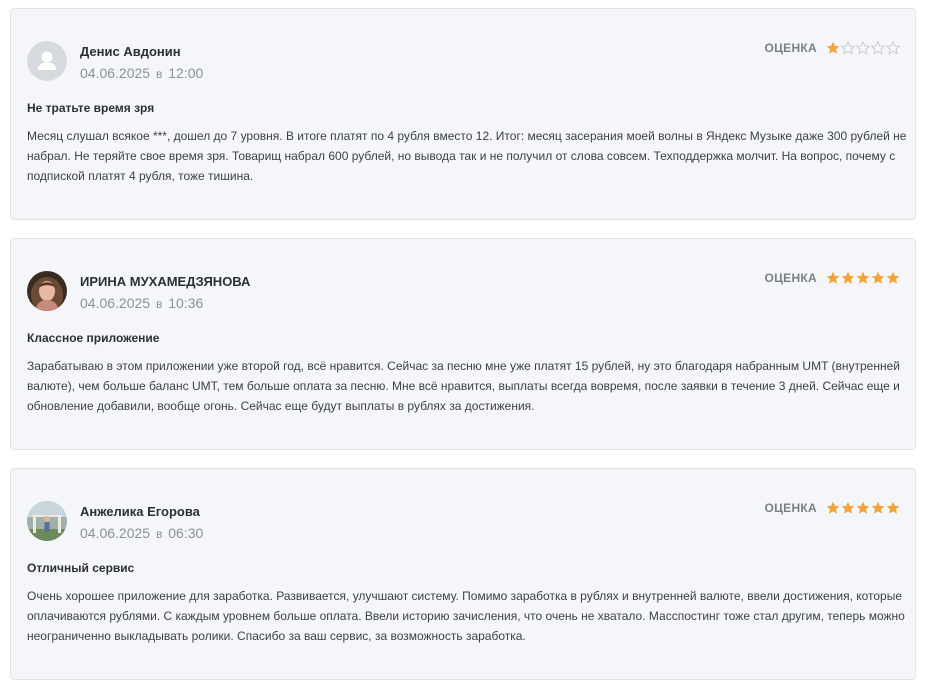 This screenshot has width=930, height=694. Describe the element at coordinates (186, 73) in the screenshot. I see `time-value: 12:00` at that location.